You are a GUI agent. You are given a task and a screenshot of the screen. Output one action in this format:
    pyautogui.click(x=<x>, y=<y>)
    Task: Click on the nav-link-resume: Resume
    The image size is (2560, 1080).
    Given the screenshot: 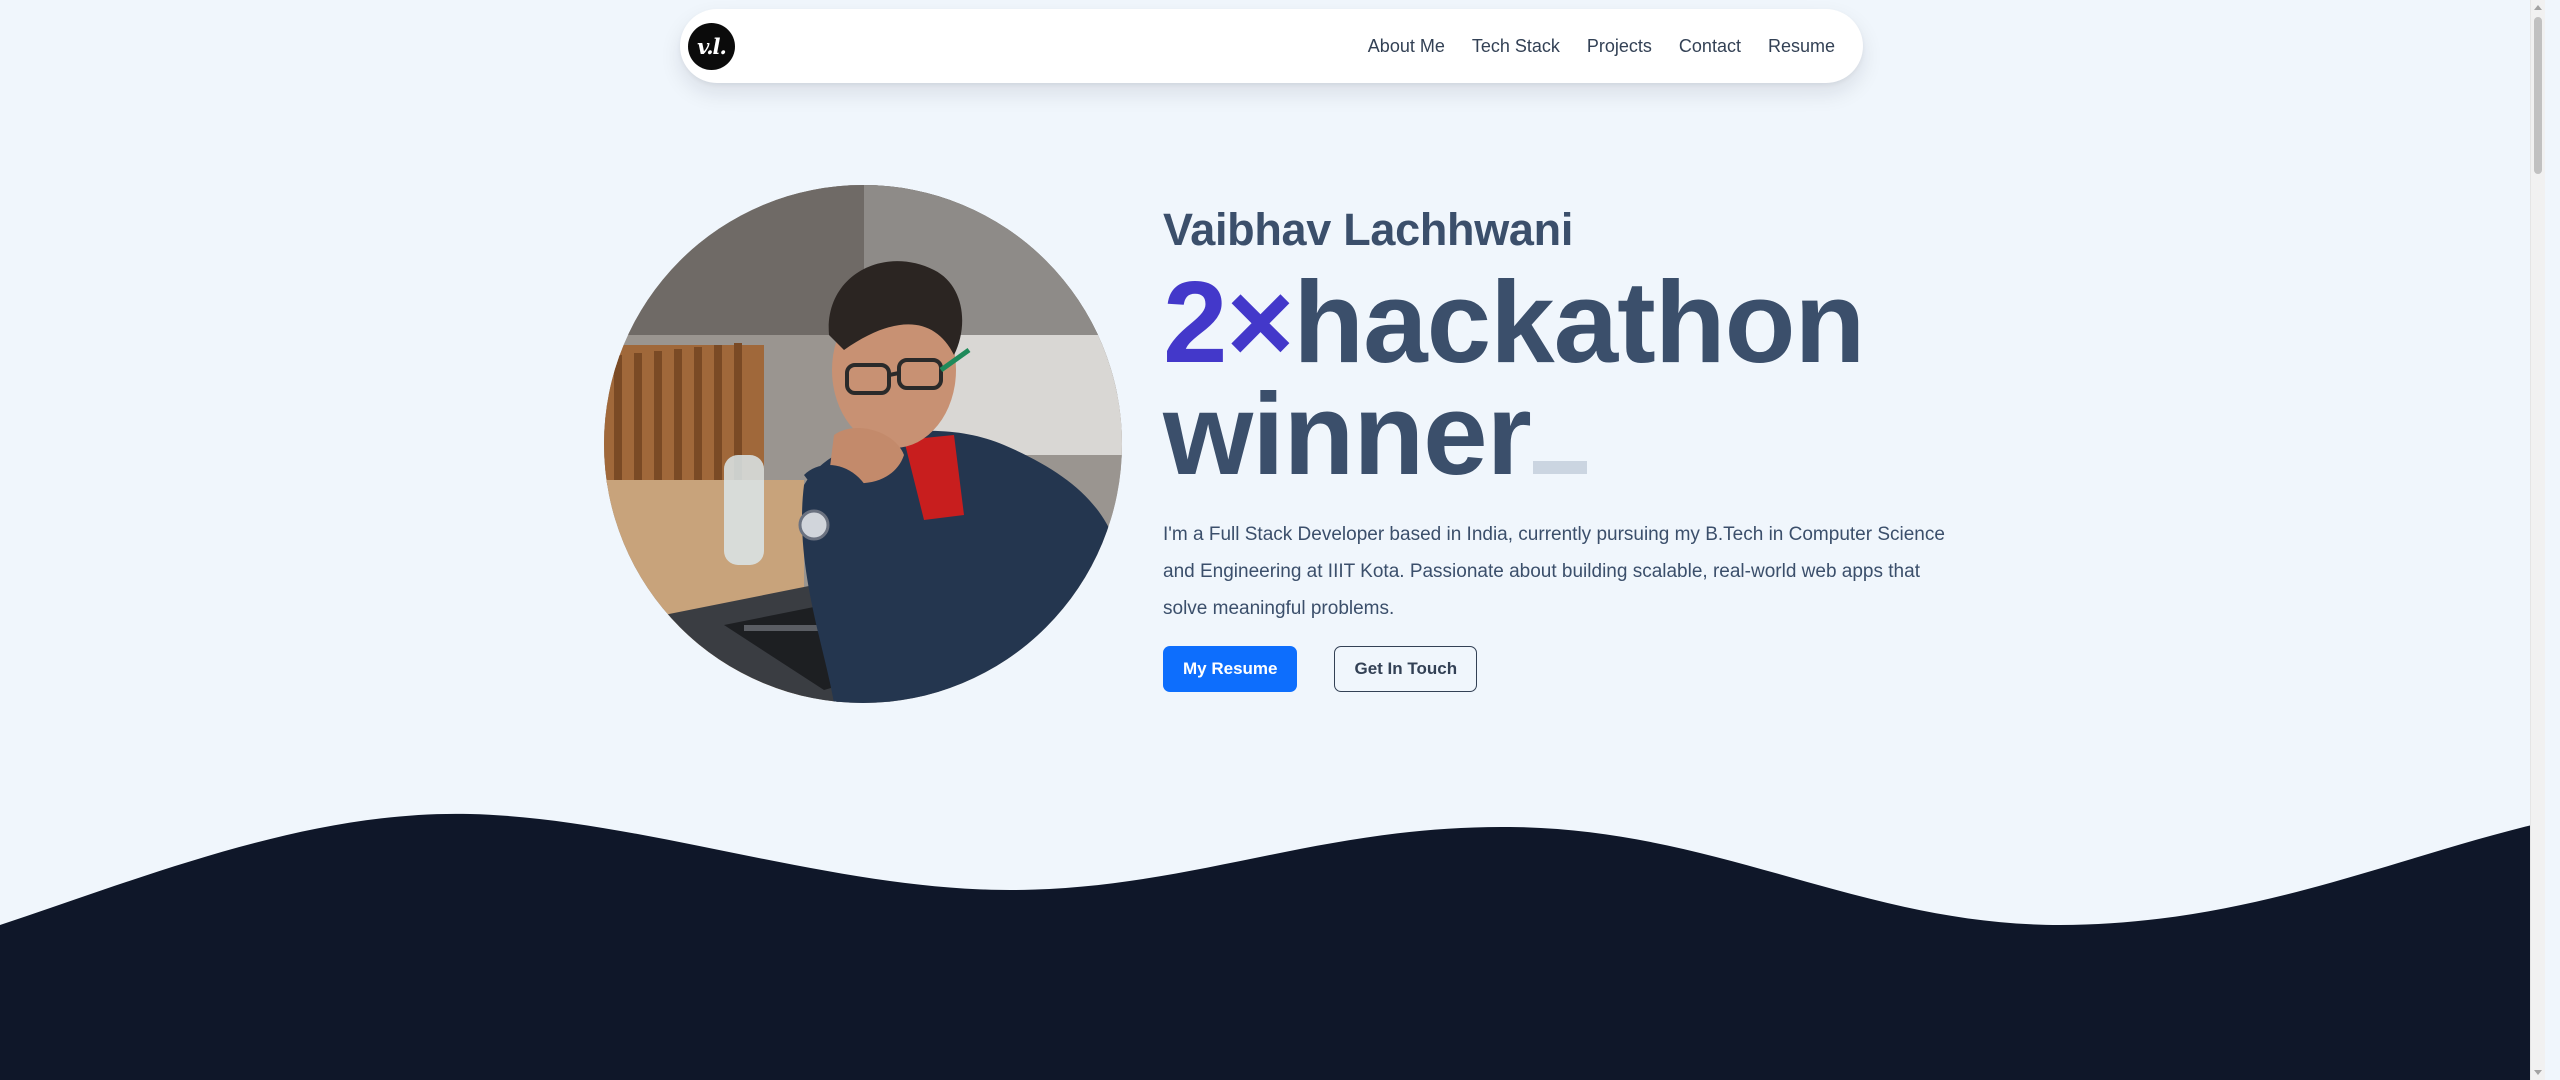 What is the action you would take?
    pyautogui.click(x=1801, y=46)
    